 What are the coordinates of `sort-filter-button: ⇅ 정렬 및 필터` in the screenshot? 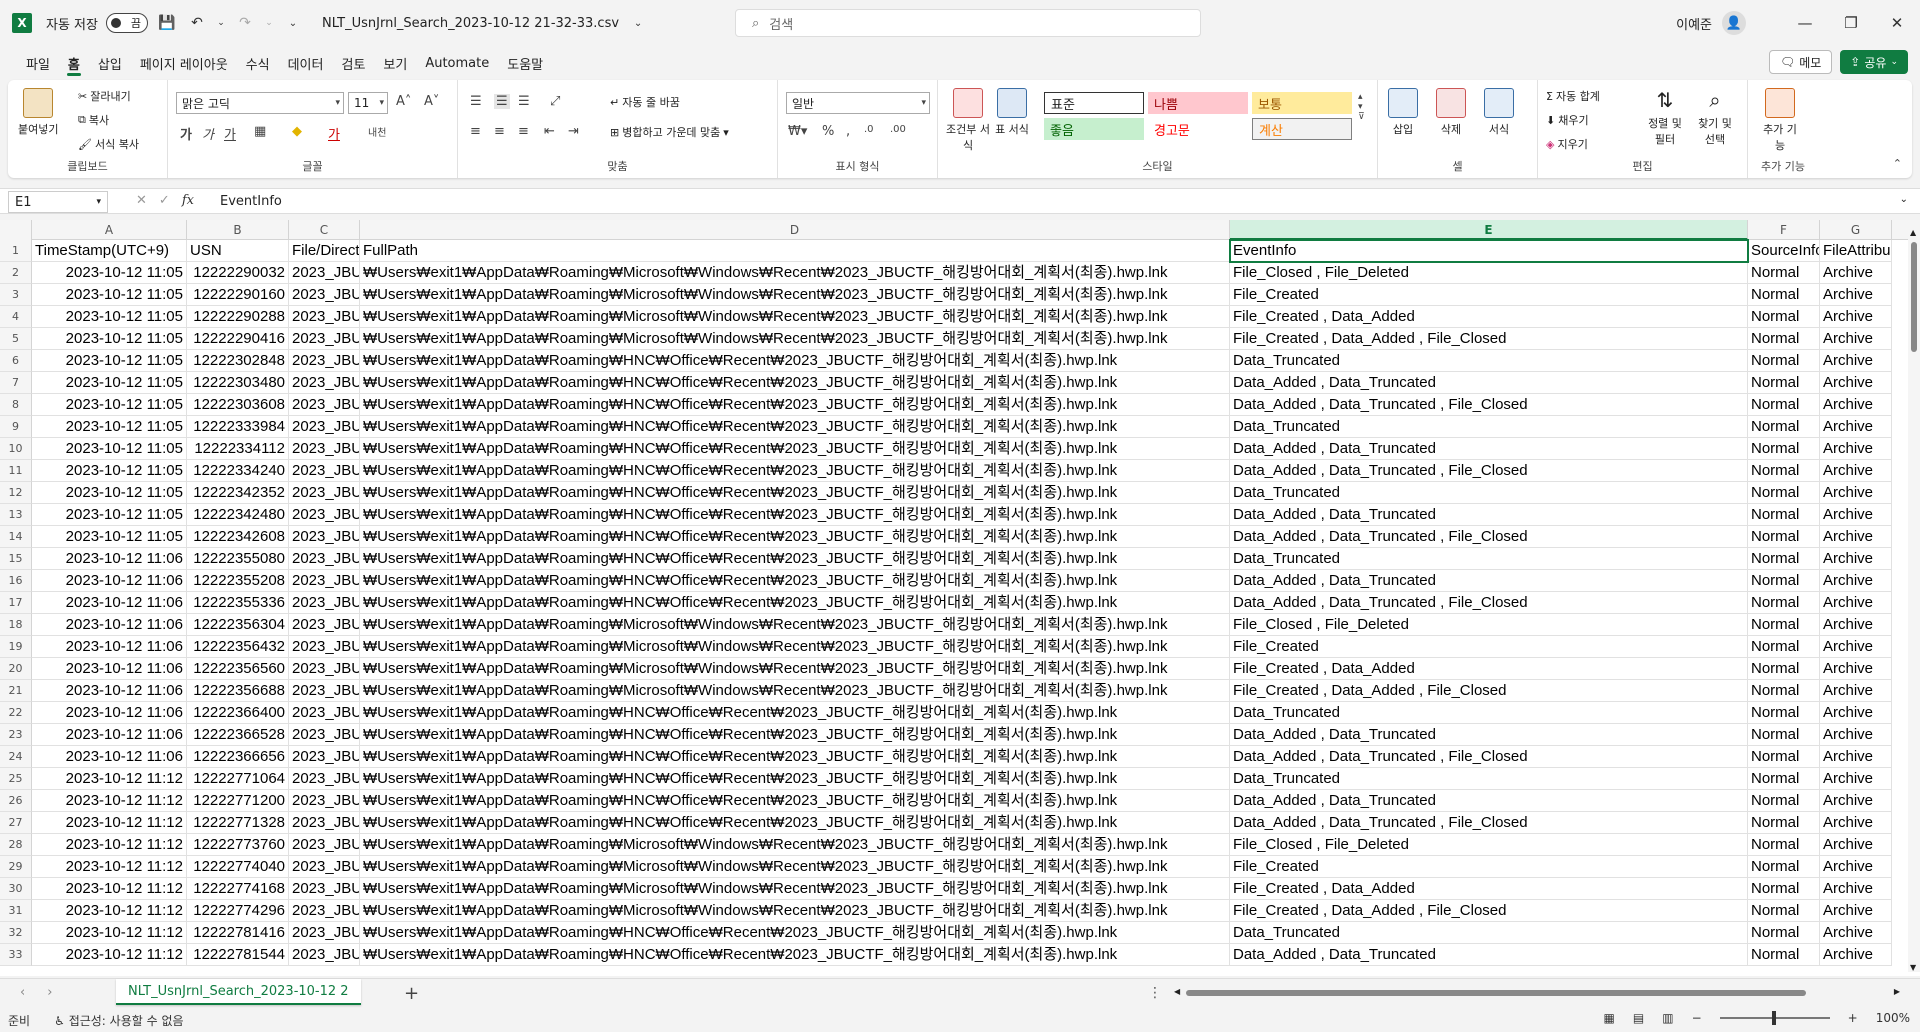 It's located at (1665, 117).